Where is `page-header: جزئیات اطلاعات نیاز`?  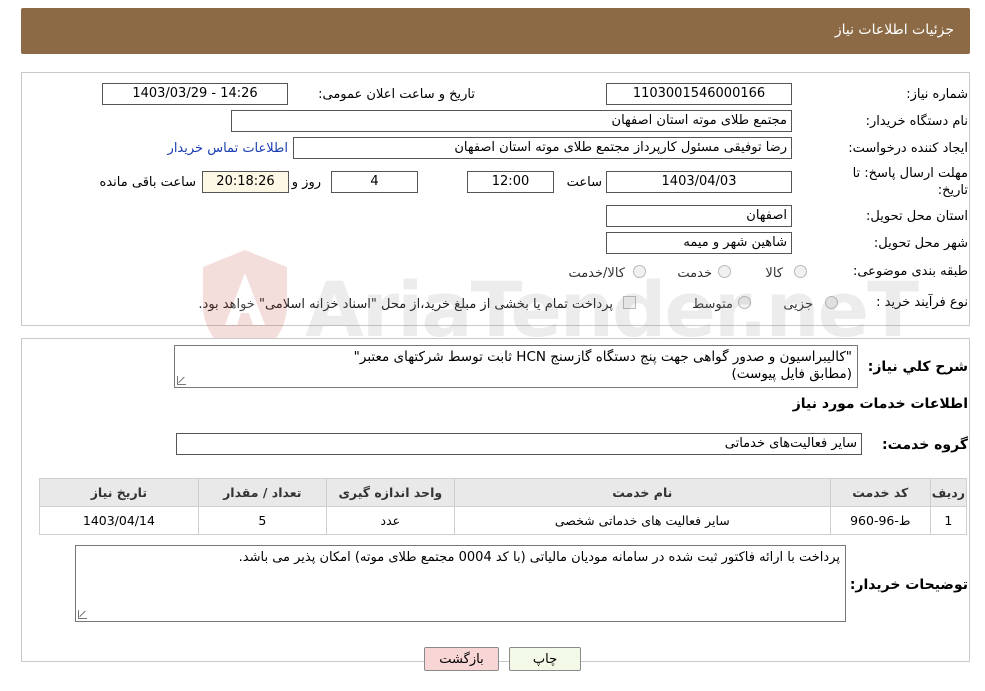
page-header: جزئیات اطلاعات نیاز is located at coordinates (495, 31).